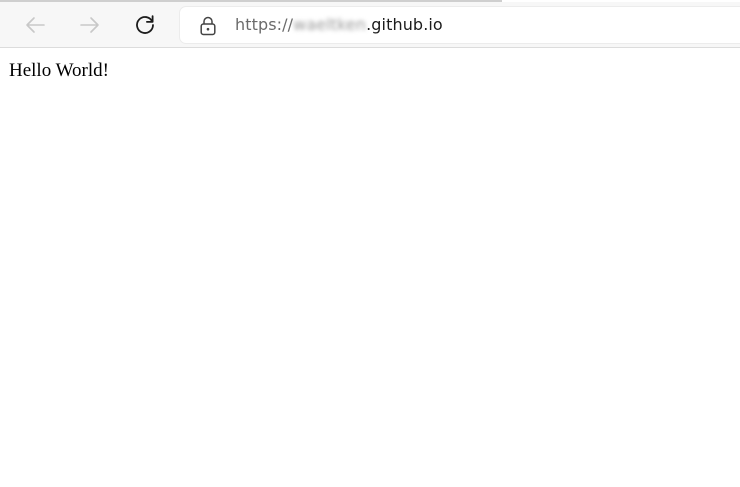 The image size is (740, 487). Describe the element at coordinates (404, 24) in the screenshot. I see `url-domain: .github.io` at that location.